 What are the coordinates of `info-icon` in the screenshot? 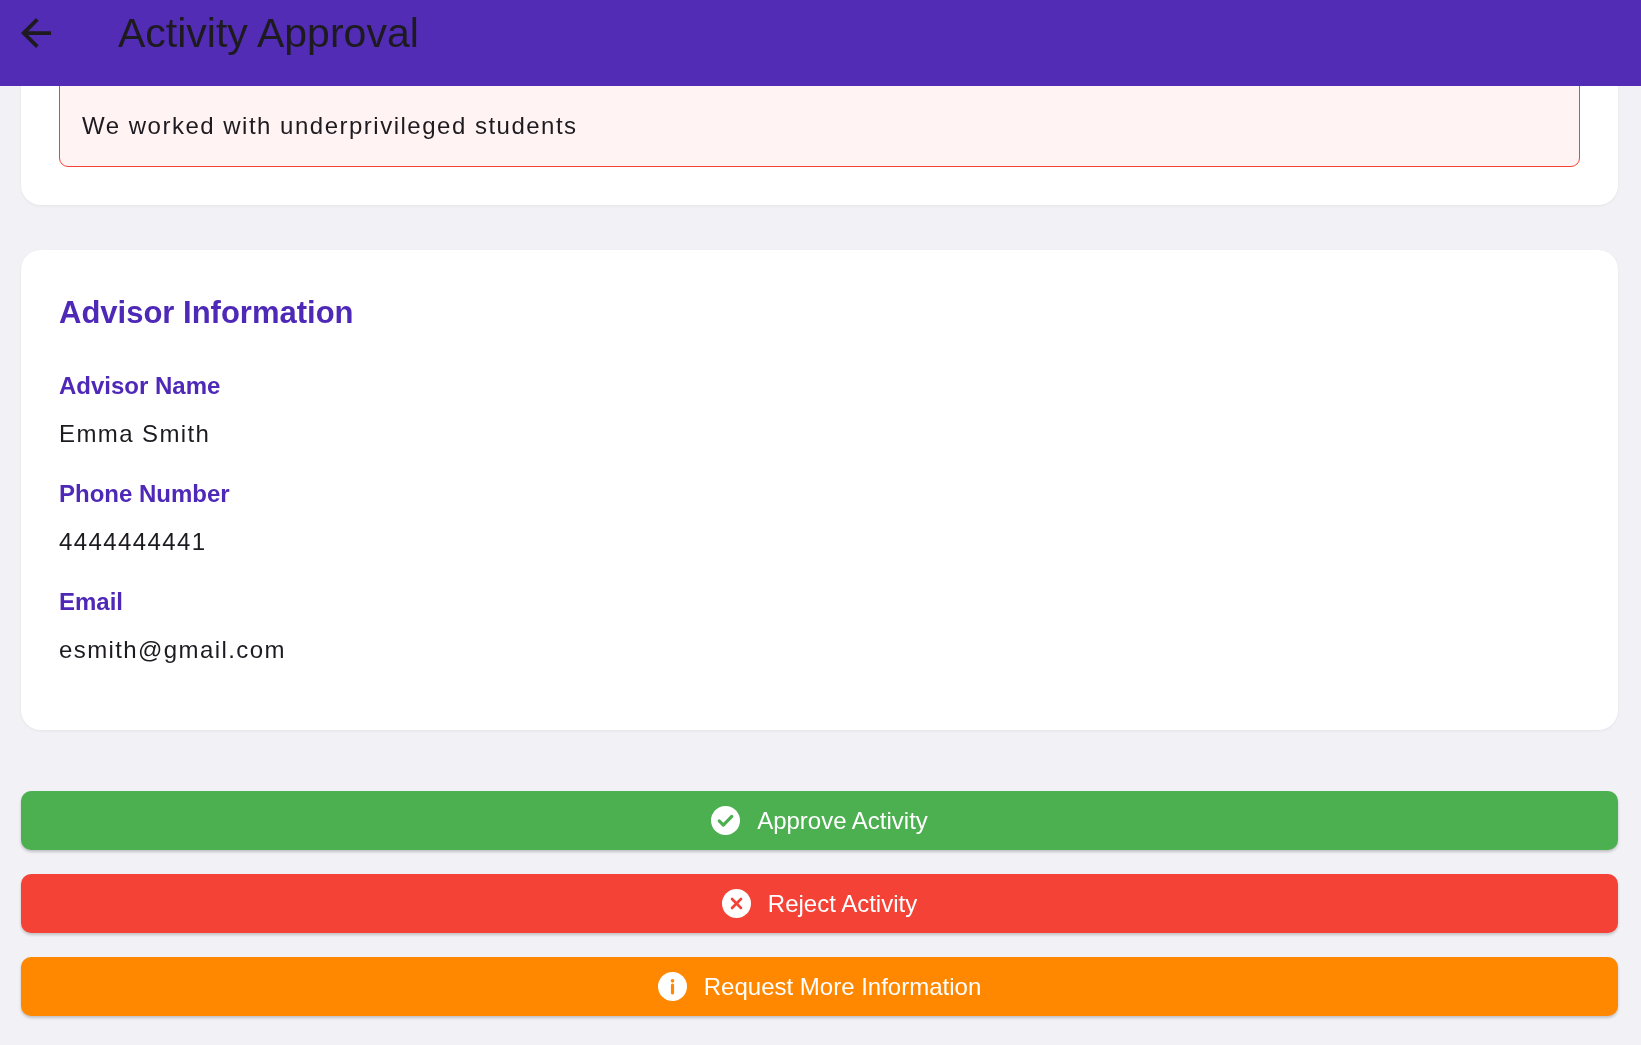 It's located at (672, 986).